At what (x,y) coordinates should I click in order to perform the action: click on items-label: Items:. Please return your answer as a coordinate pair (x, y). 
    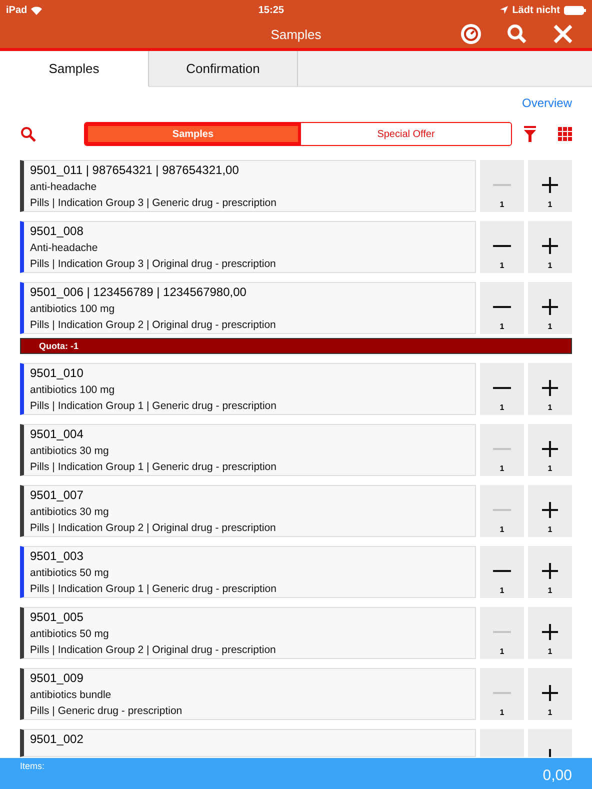
    Looking at the image, I should click on (32, 767).